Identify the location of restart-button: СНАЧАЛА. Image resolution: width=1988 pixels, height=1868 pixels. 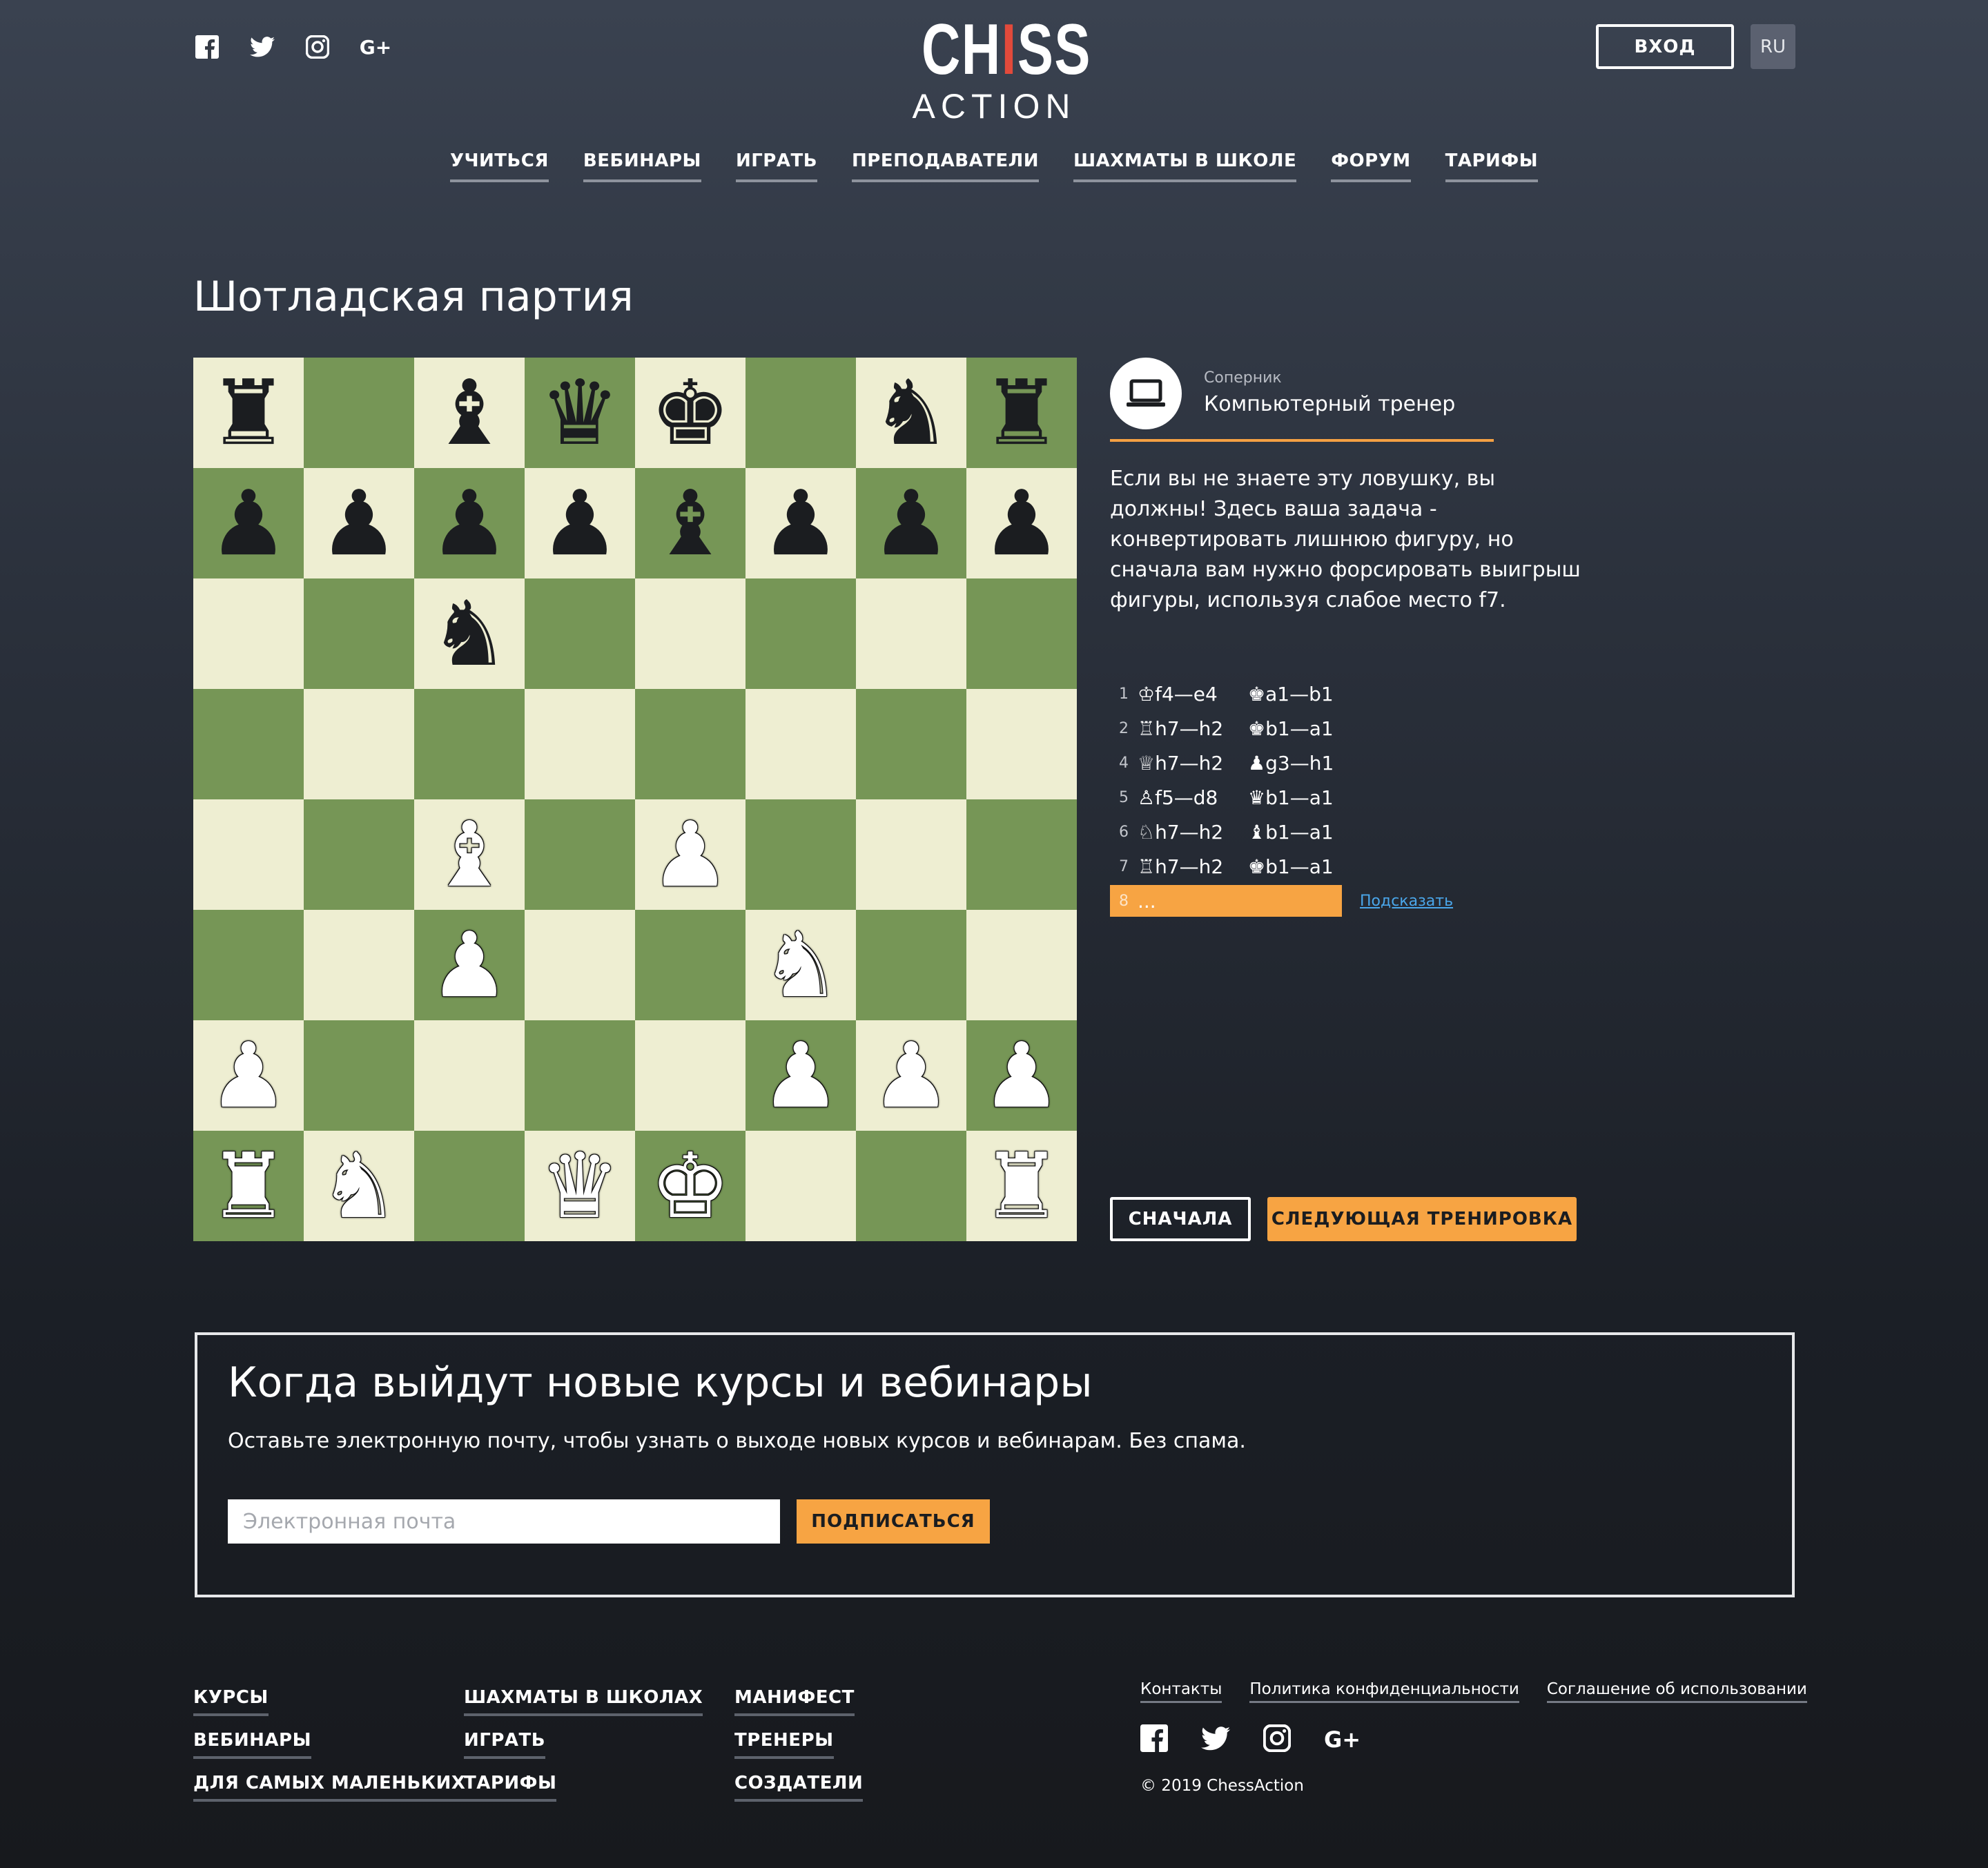
(1180, 1219).